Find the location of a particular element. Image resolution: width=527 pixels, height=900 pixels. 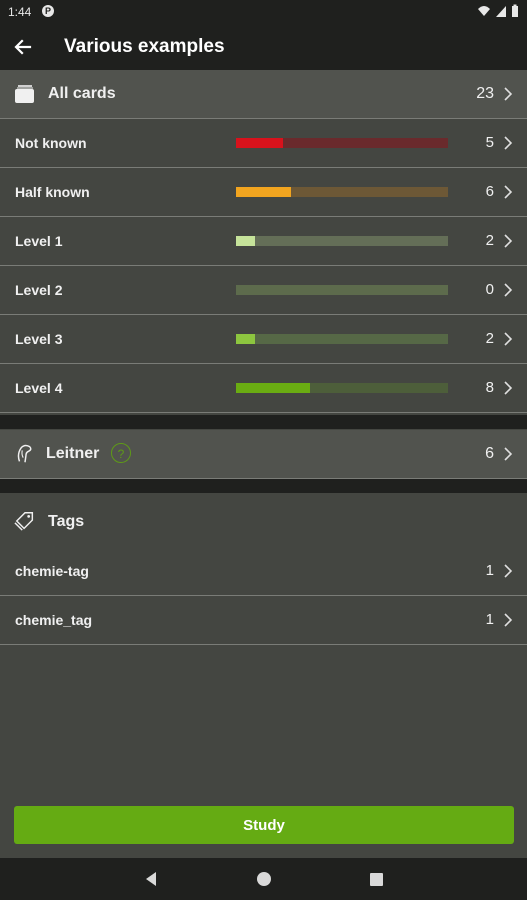

level-label: Level 1 is located at coordinates (39, 241).